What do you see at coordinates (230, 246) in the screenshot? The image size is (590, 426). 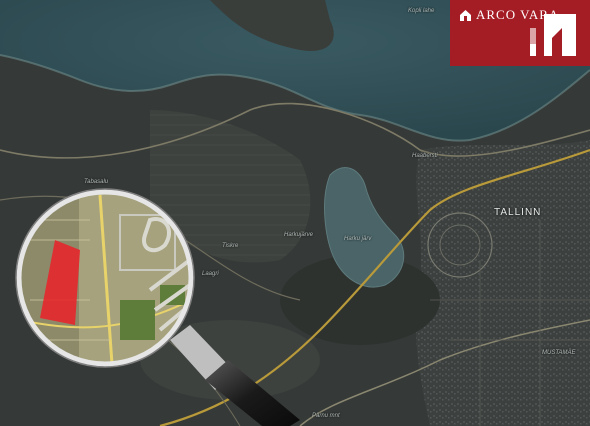 I see `place-label-tiskre: Tiskre` at bounding box center [230, 246].